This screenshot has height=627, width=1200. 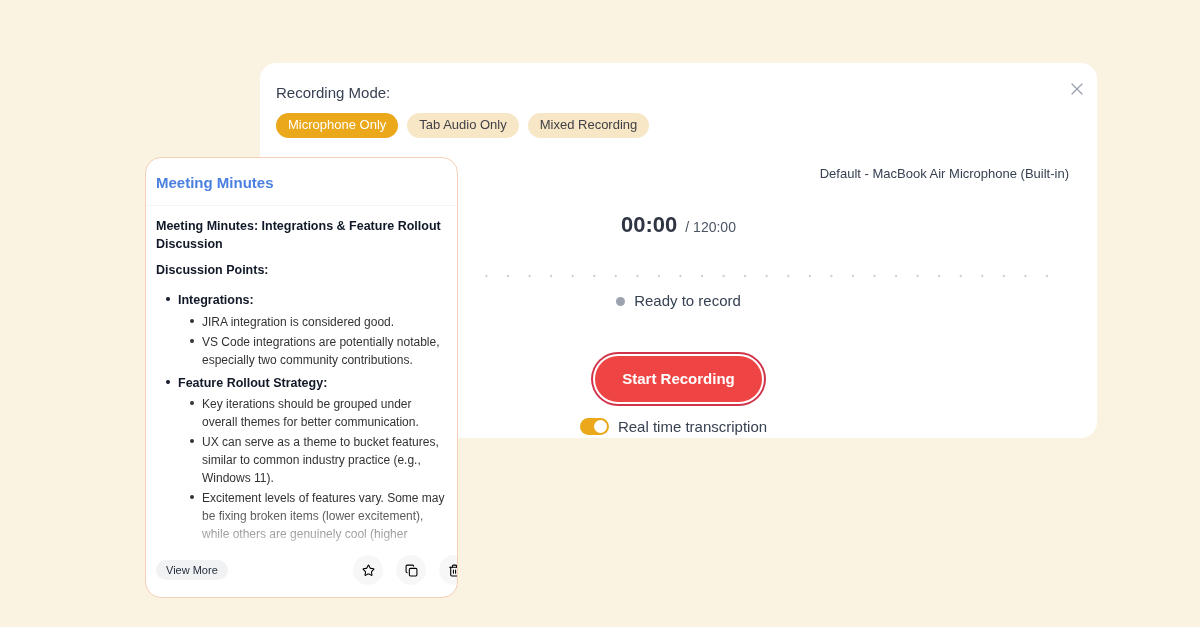 What do you see at coordinates (333, 93) in the screenshot?
I see `mode-label: Recording Mode:` at bounding box center [333, 93].